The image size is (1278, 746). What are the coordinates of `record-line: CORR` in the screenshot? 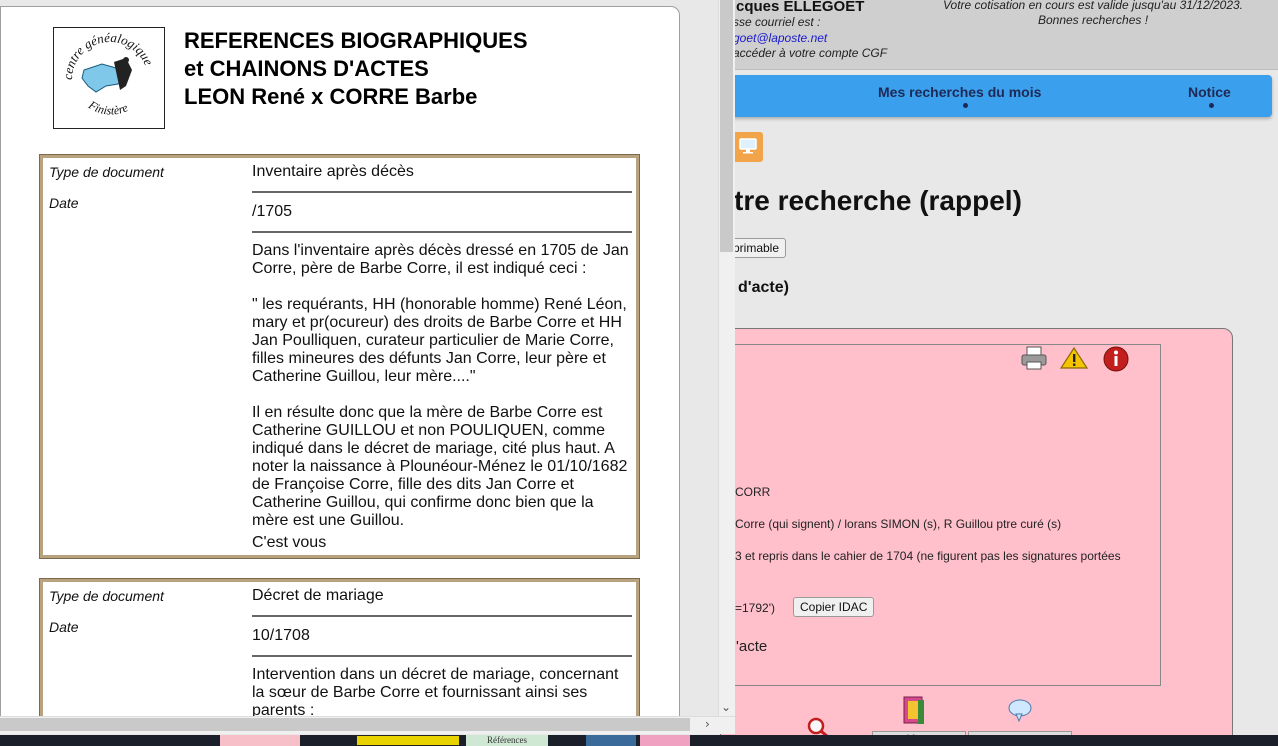 It's located at (753, 492).